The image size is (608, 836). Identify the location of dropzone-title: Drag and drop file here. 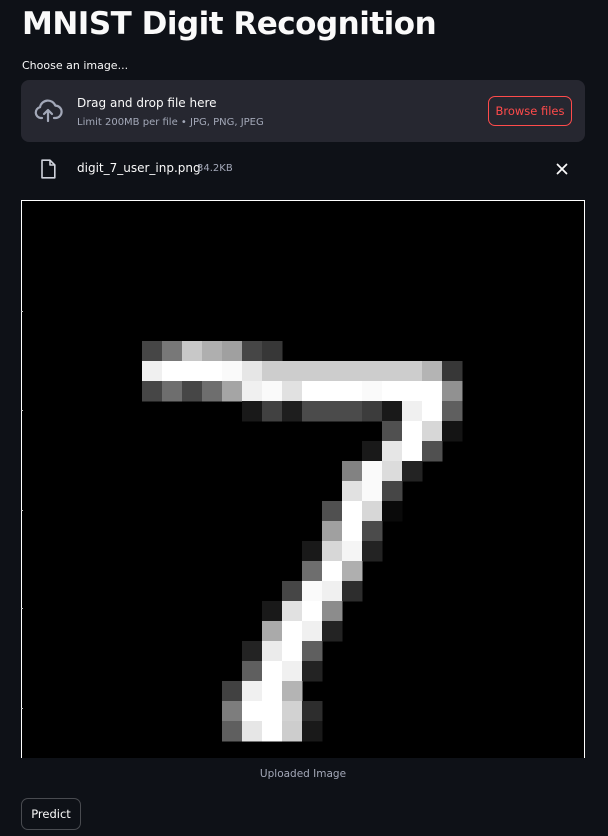
(147, 103).